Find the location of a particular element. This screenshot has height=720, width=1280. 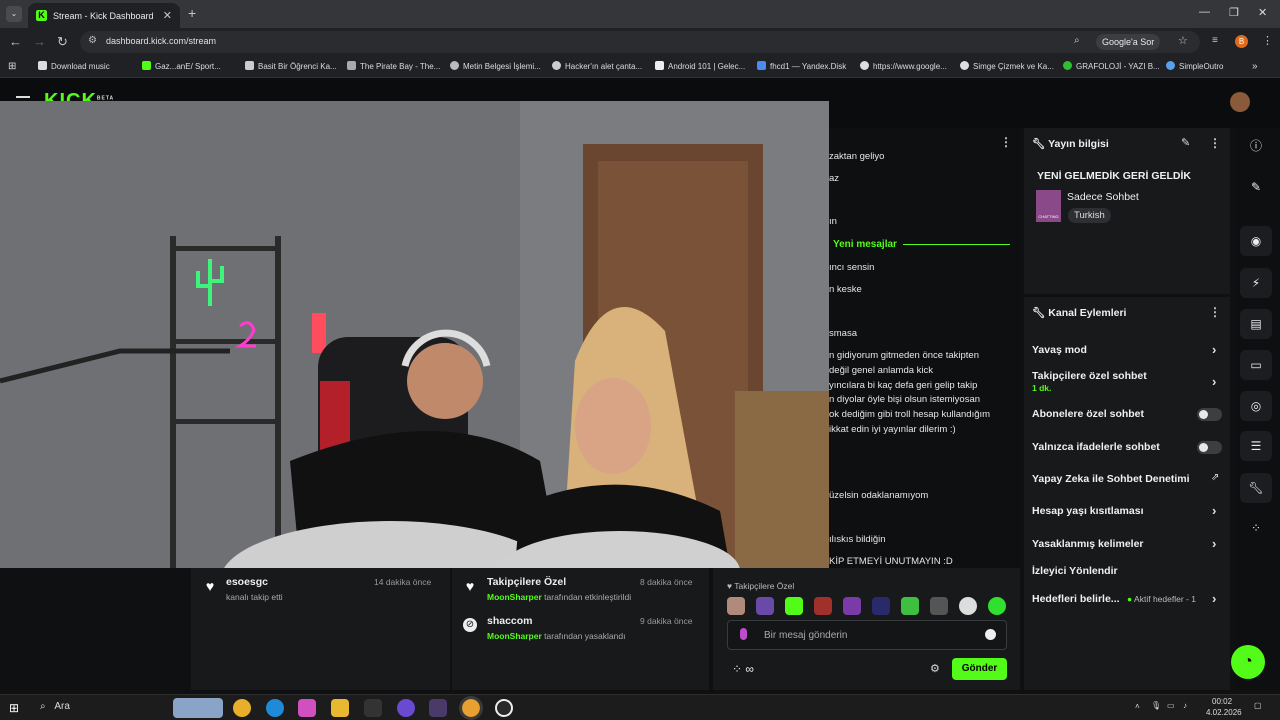

bookmark-star-icon: ☆ is located at coordinates (1183, 40).